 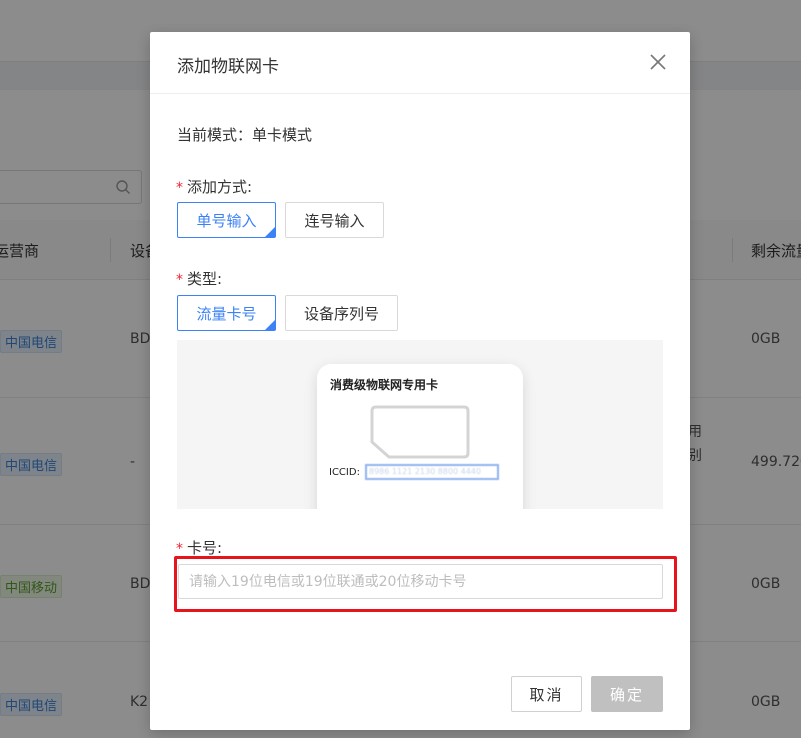 I want to click on iccid-value: 8986 1121 2130 8800 4440, so click(x=432, y=472).